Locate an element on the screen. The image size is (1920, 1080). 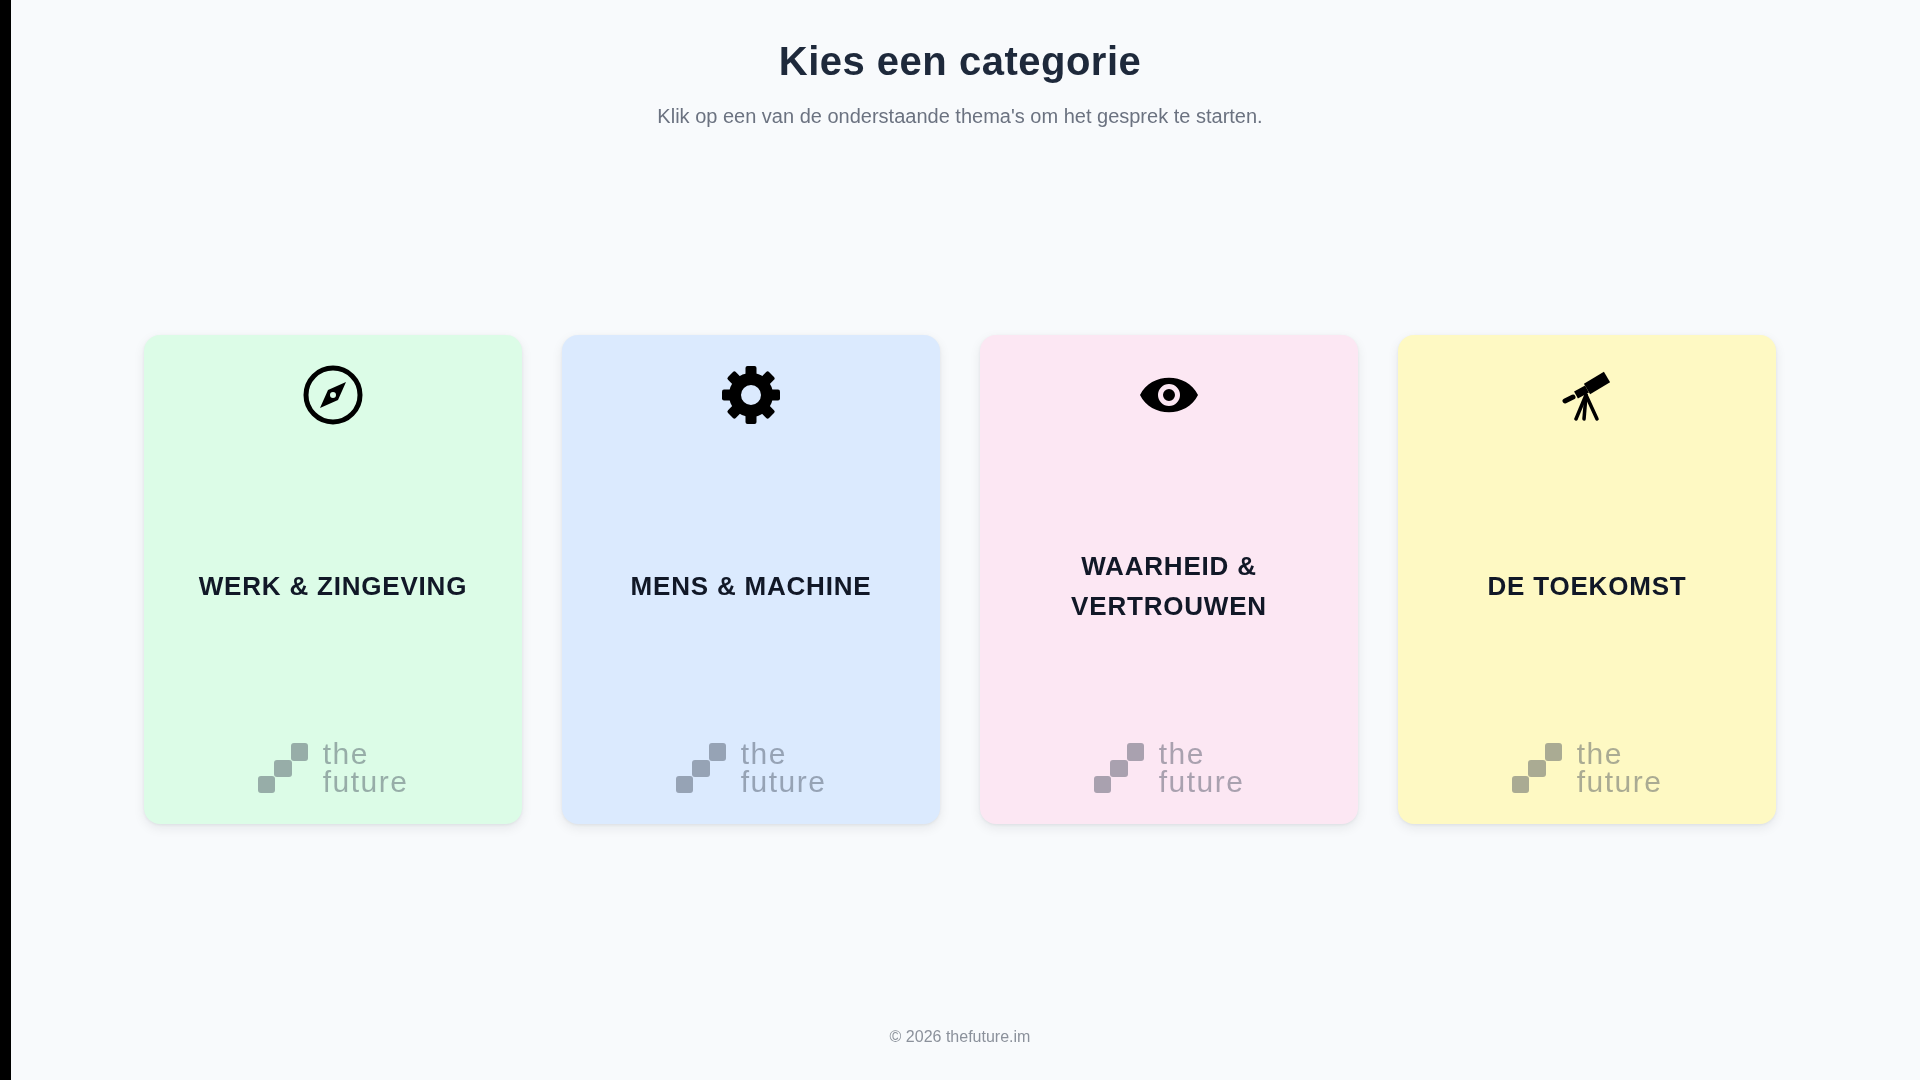
category-card: WERK & ZINGEVING the future is located at coordinates (333, 579).